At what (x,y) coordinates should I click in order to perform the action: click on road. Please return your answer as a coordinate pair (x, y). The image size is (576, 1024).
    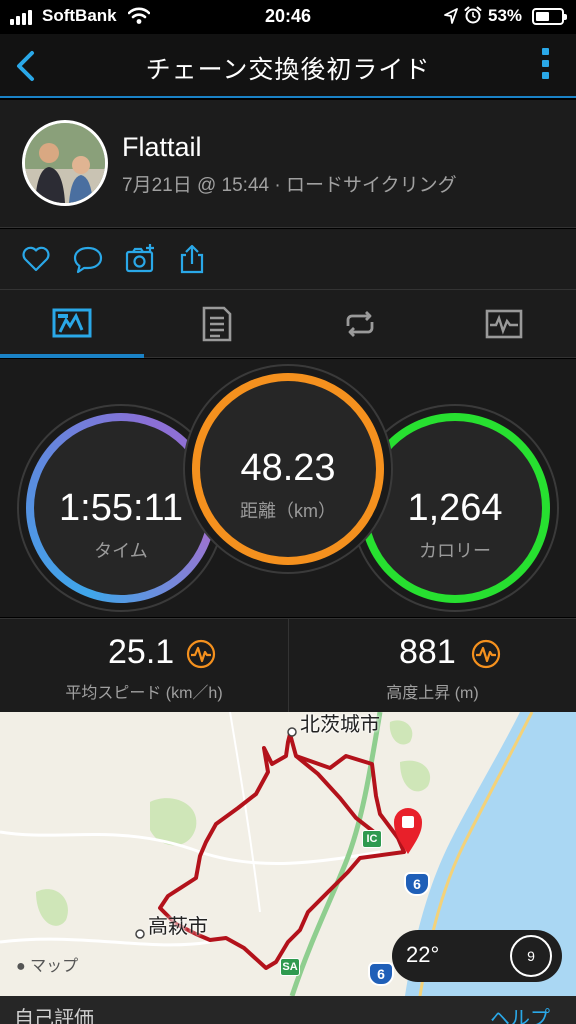
    Looking at the image, I should click on (105, 942).